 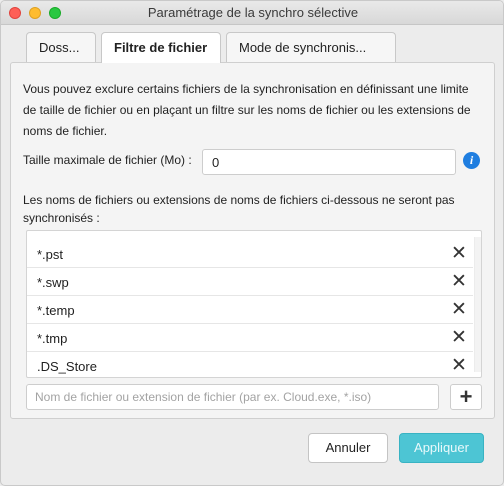 What do you see at coordinates (466, 397) in the screenshot?
I see `add-filter-button: +` at bounding box center [466, 397].